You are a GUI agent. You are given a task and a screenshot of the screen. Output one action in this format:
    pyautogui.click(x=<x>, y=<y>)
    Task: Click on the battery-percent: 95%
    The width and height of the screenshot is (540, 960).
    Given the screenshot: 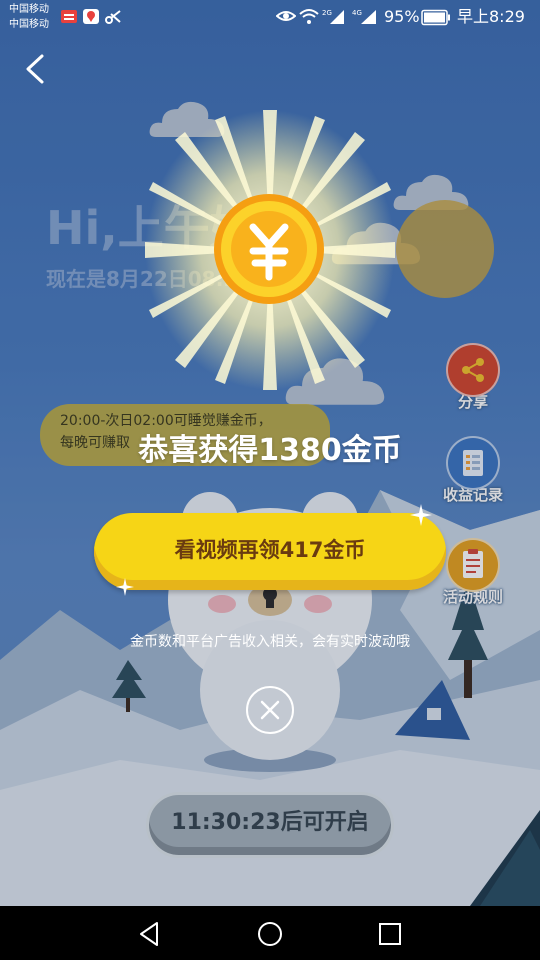 What is the action you would take?
    pyautogui.click(x=402, y=16)
    